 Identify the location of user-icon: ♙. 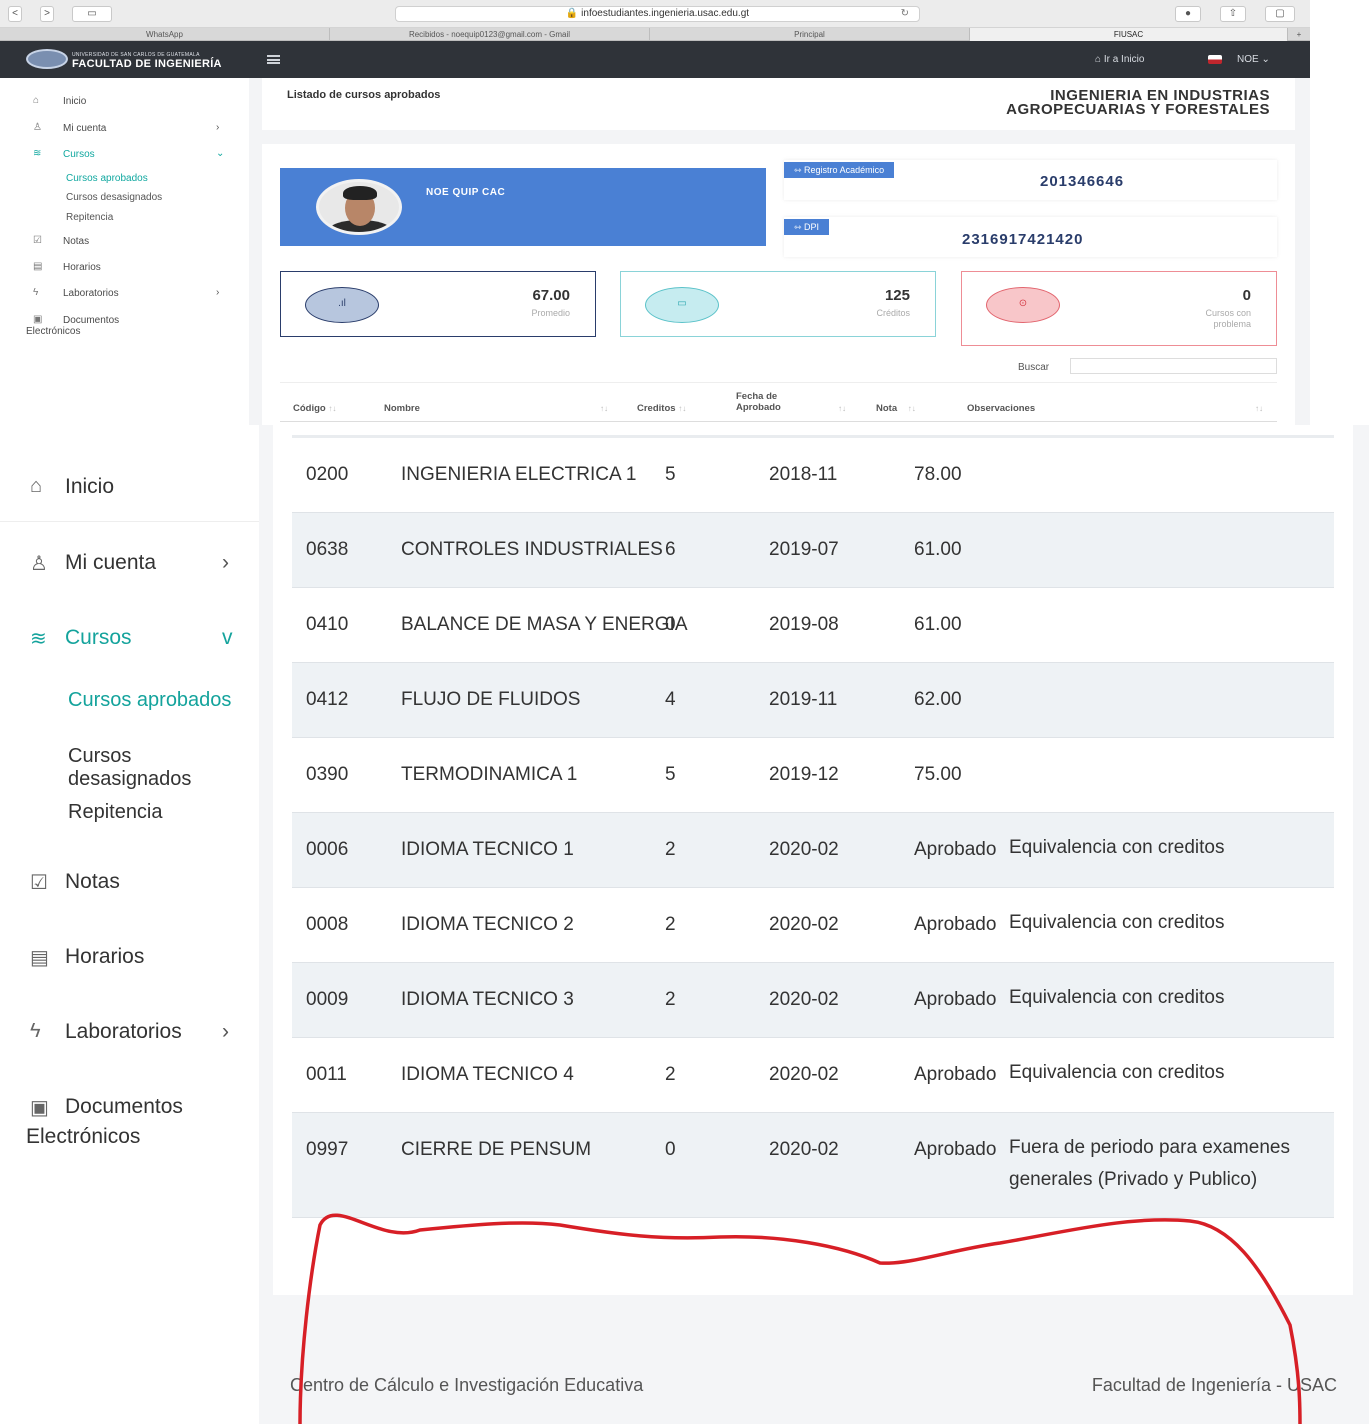
(37, 127).